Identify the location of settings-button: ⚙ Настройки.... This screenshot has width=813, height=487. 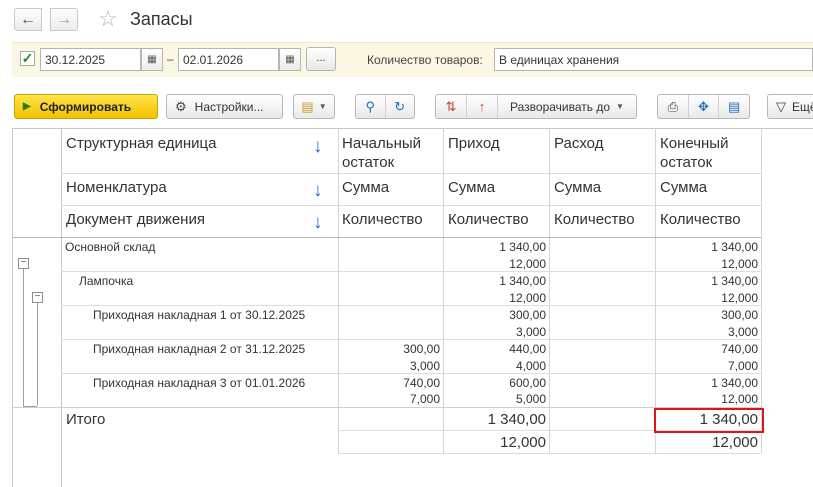
(224, 106).